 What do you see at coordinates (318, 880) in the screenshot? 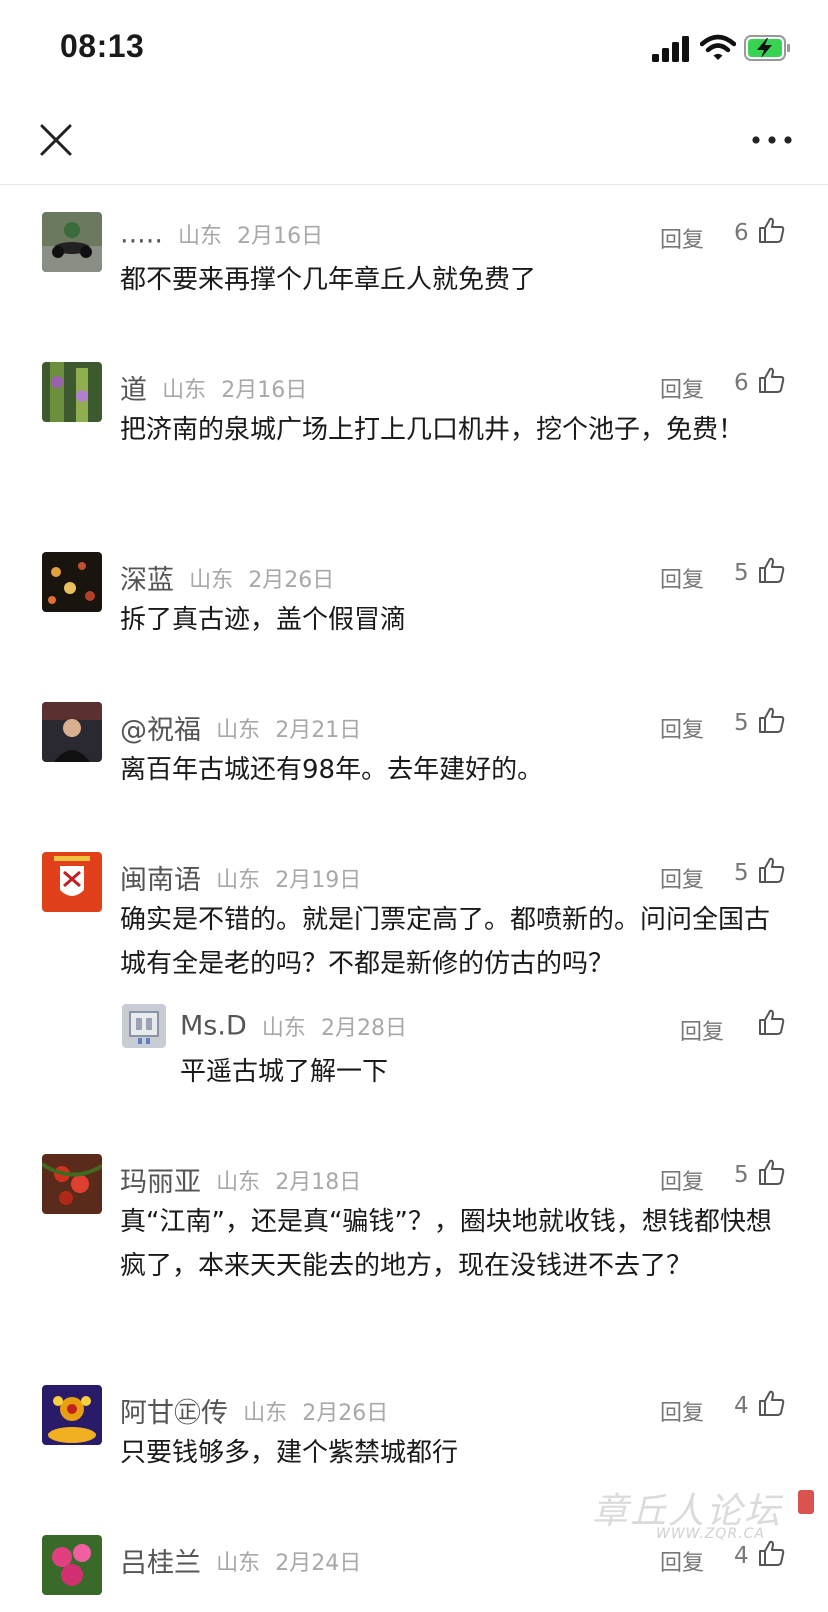
I see `date-label: 2月19日` at bounding box center [318, 880].